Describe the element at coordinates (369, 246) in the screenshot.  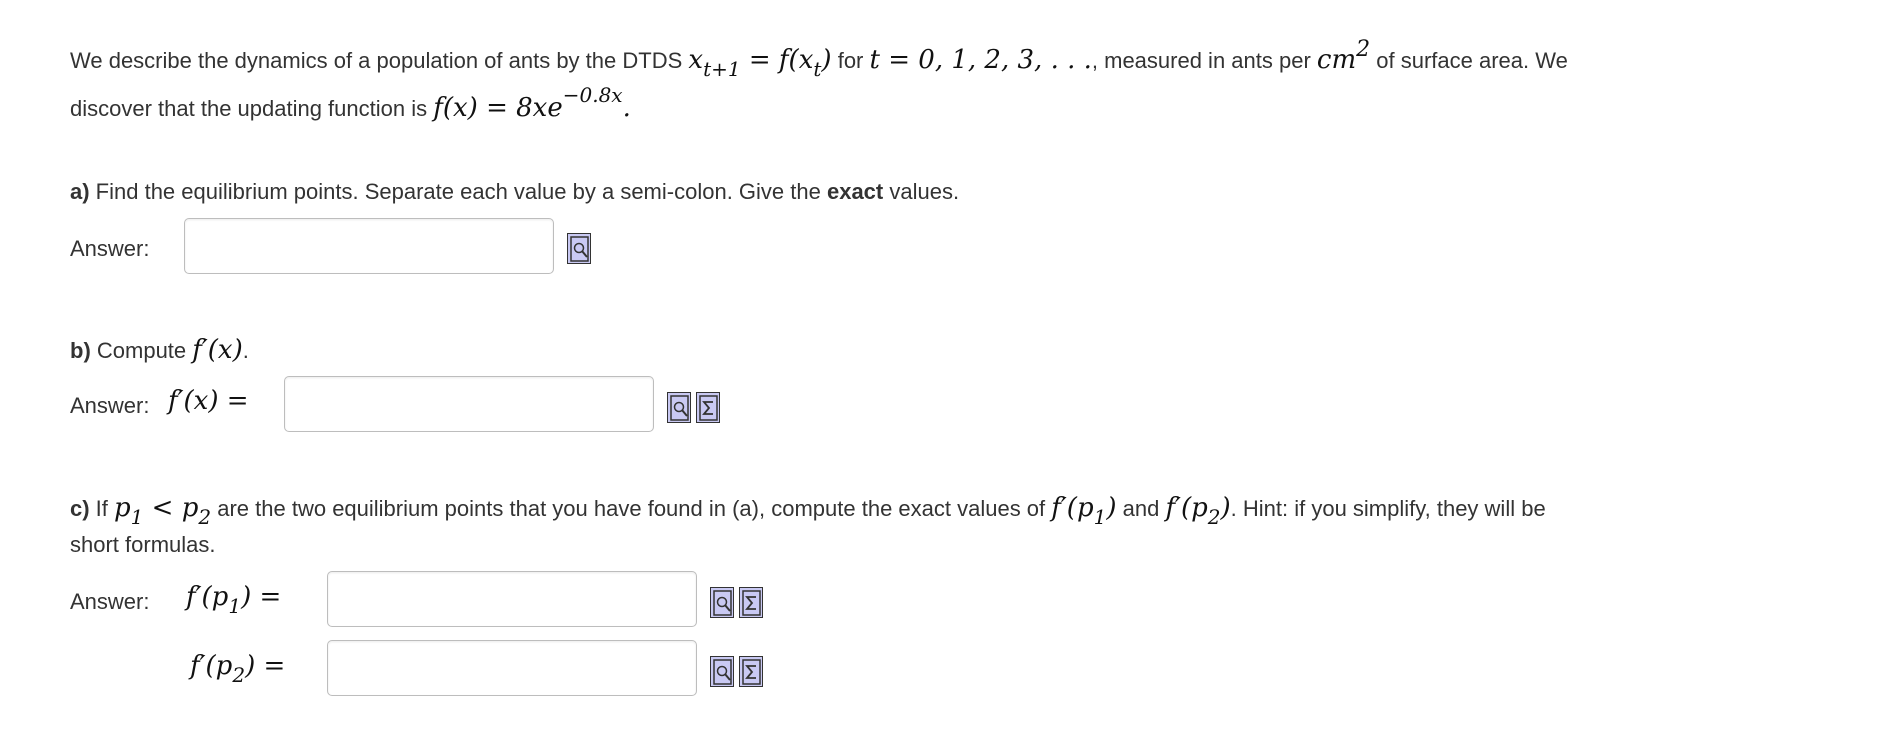
I see `part-a-answer-input` at that location.